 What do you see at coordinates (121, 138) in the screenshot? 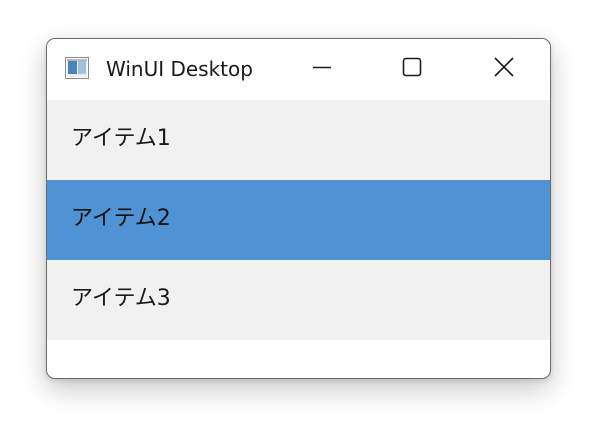
I see `list-item-label: アイテム1` at bounding box center [121, 138].